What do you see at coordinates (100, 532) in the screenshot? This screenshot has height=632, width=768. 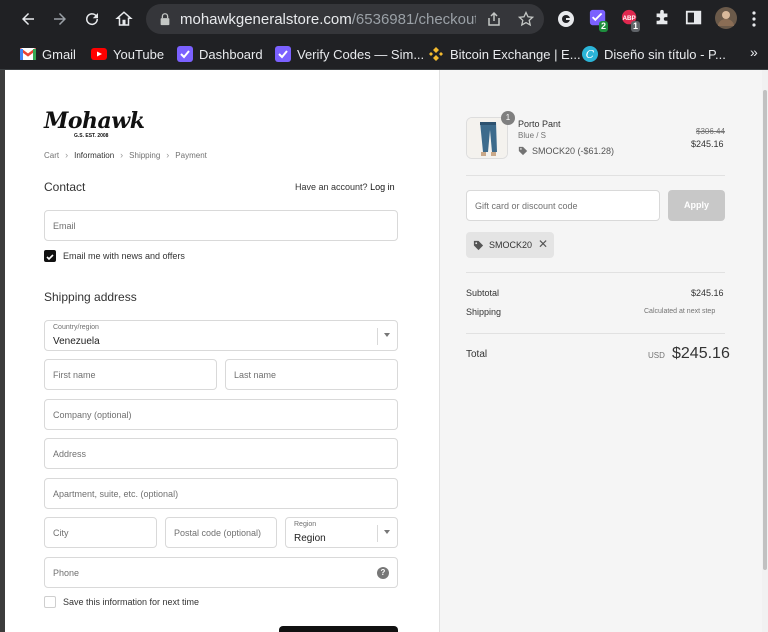 I see `city-field: City` at bounding box center [100, 532].